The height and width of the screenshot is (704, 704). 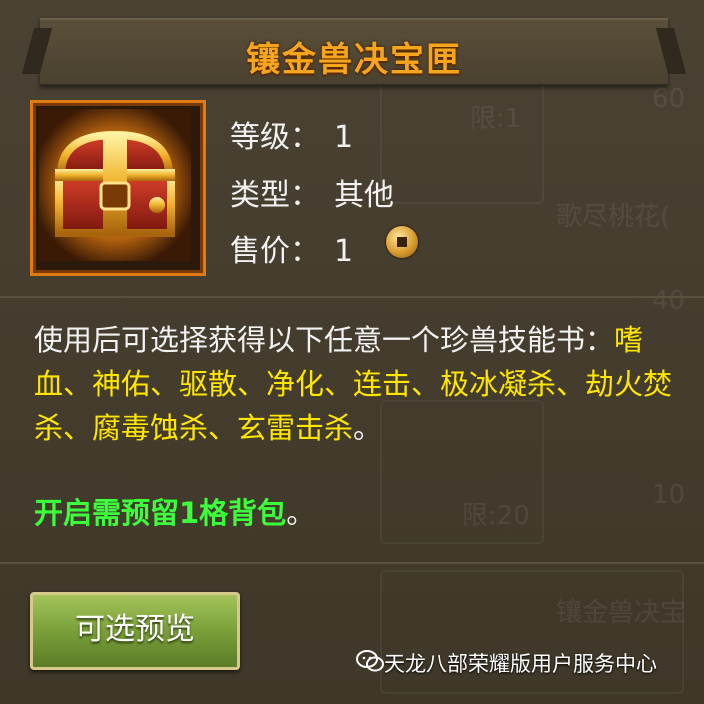 What do you see at coordinates (344, 137) in the screenshot?
I see `attr-level-value: 1` at bounding box center [344, 137].